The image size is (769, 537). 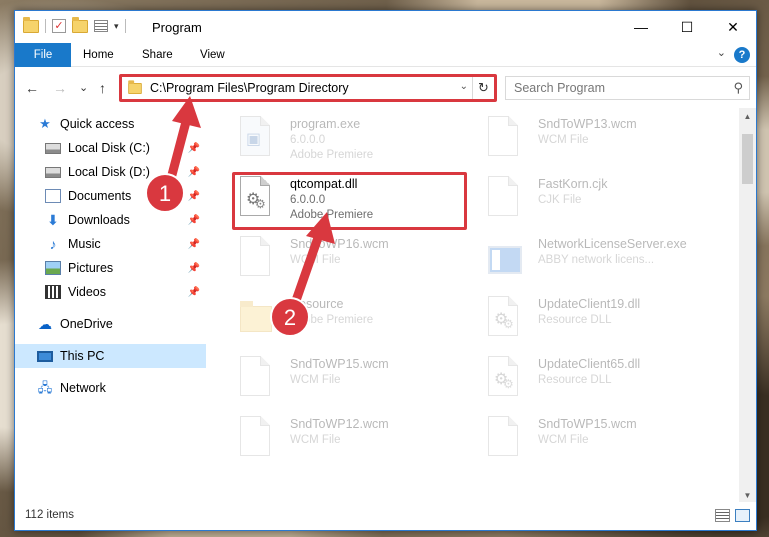 What do you see at coordinates (687, 27) in the screenshot?
I see `maximize-button: ☐` at bounding box center [687, 27].